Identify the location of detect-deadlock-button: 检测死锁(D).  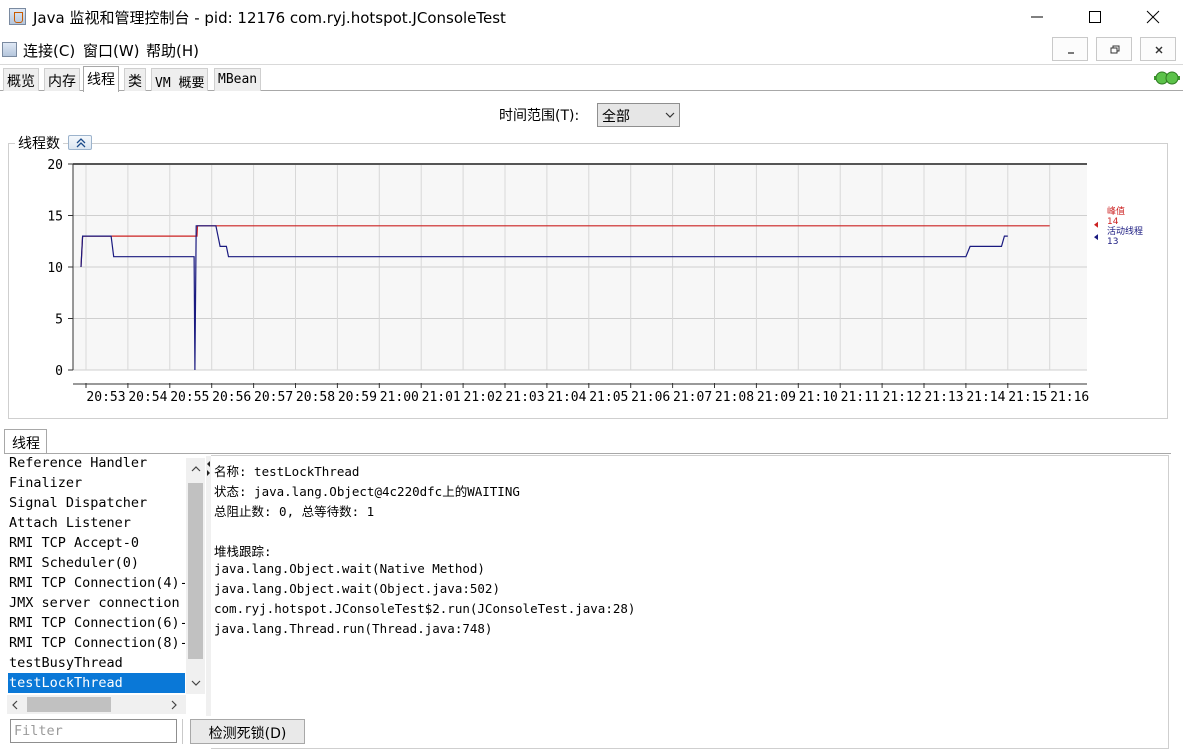
(247, 731).